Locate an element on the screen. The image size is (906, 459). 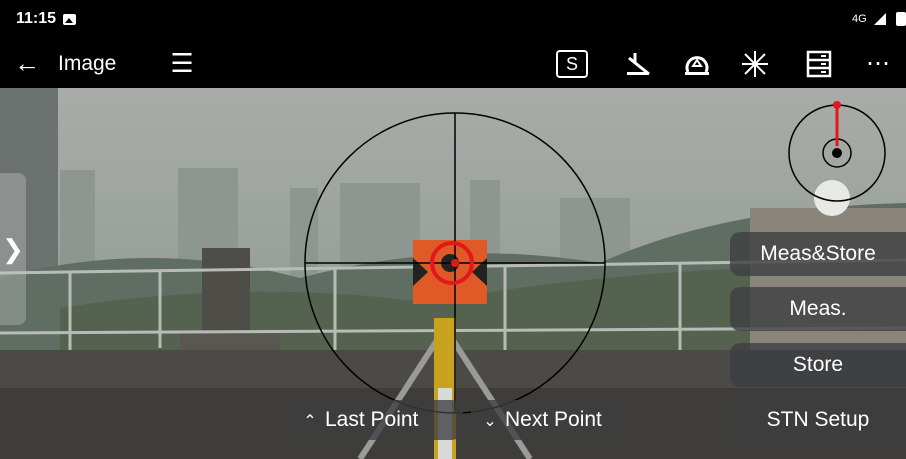
chevron-down-icon: ⌄ is located at coordinates (490, 421).